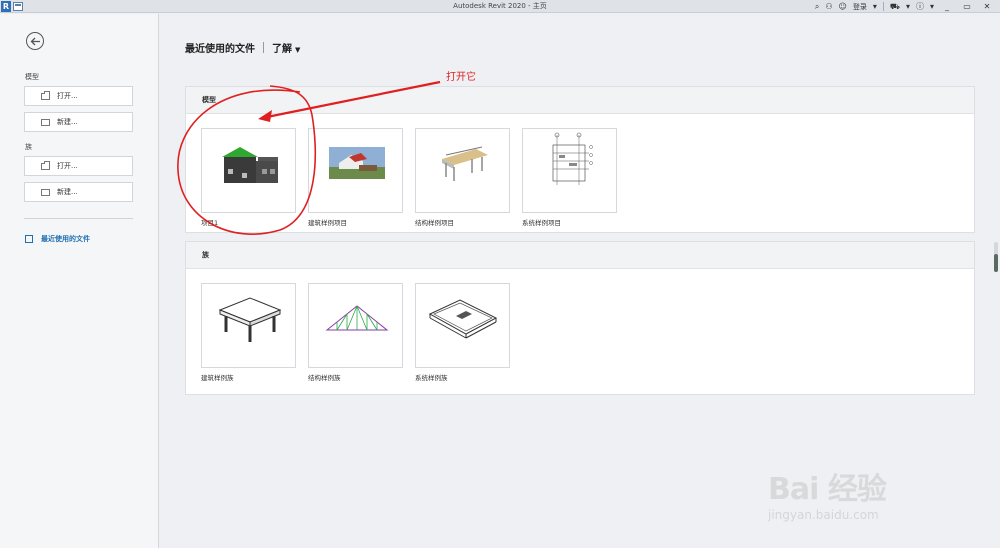 The height and width of the screenshot is (548, 1000). What do you see at coordinates (580, 255) in the screenshot?
I see `families-heading: 族` at bounding box center [580, 255].